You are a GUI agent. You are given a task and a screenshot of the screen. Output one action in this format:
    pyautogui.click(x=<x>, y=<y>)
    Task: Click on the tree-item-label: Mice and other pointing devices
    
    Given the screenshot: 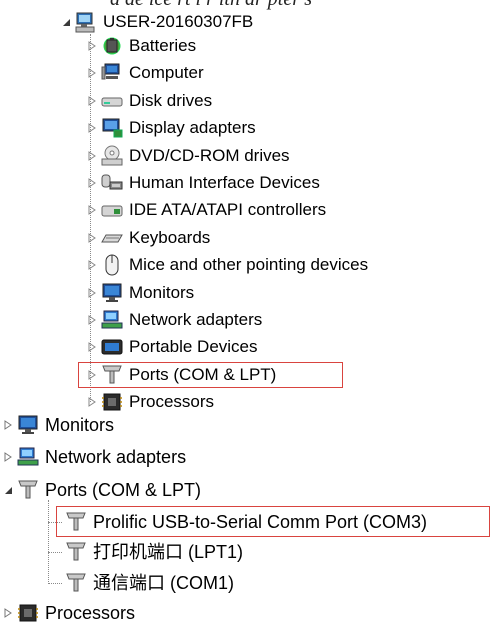 What is the action you would take?
    pyautogui.click(x=249, y=265)
    